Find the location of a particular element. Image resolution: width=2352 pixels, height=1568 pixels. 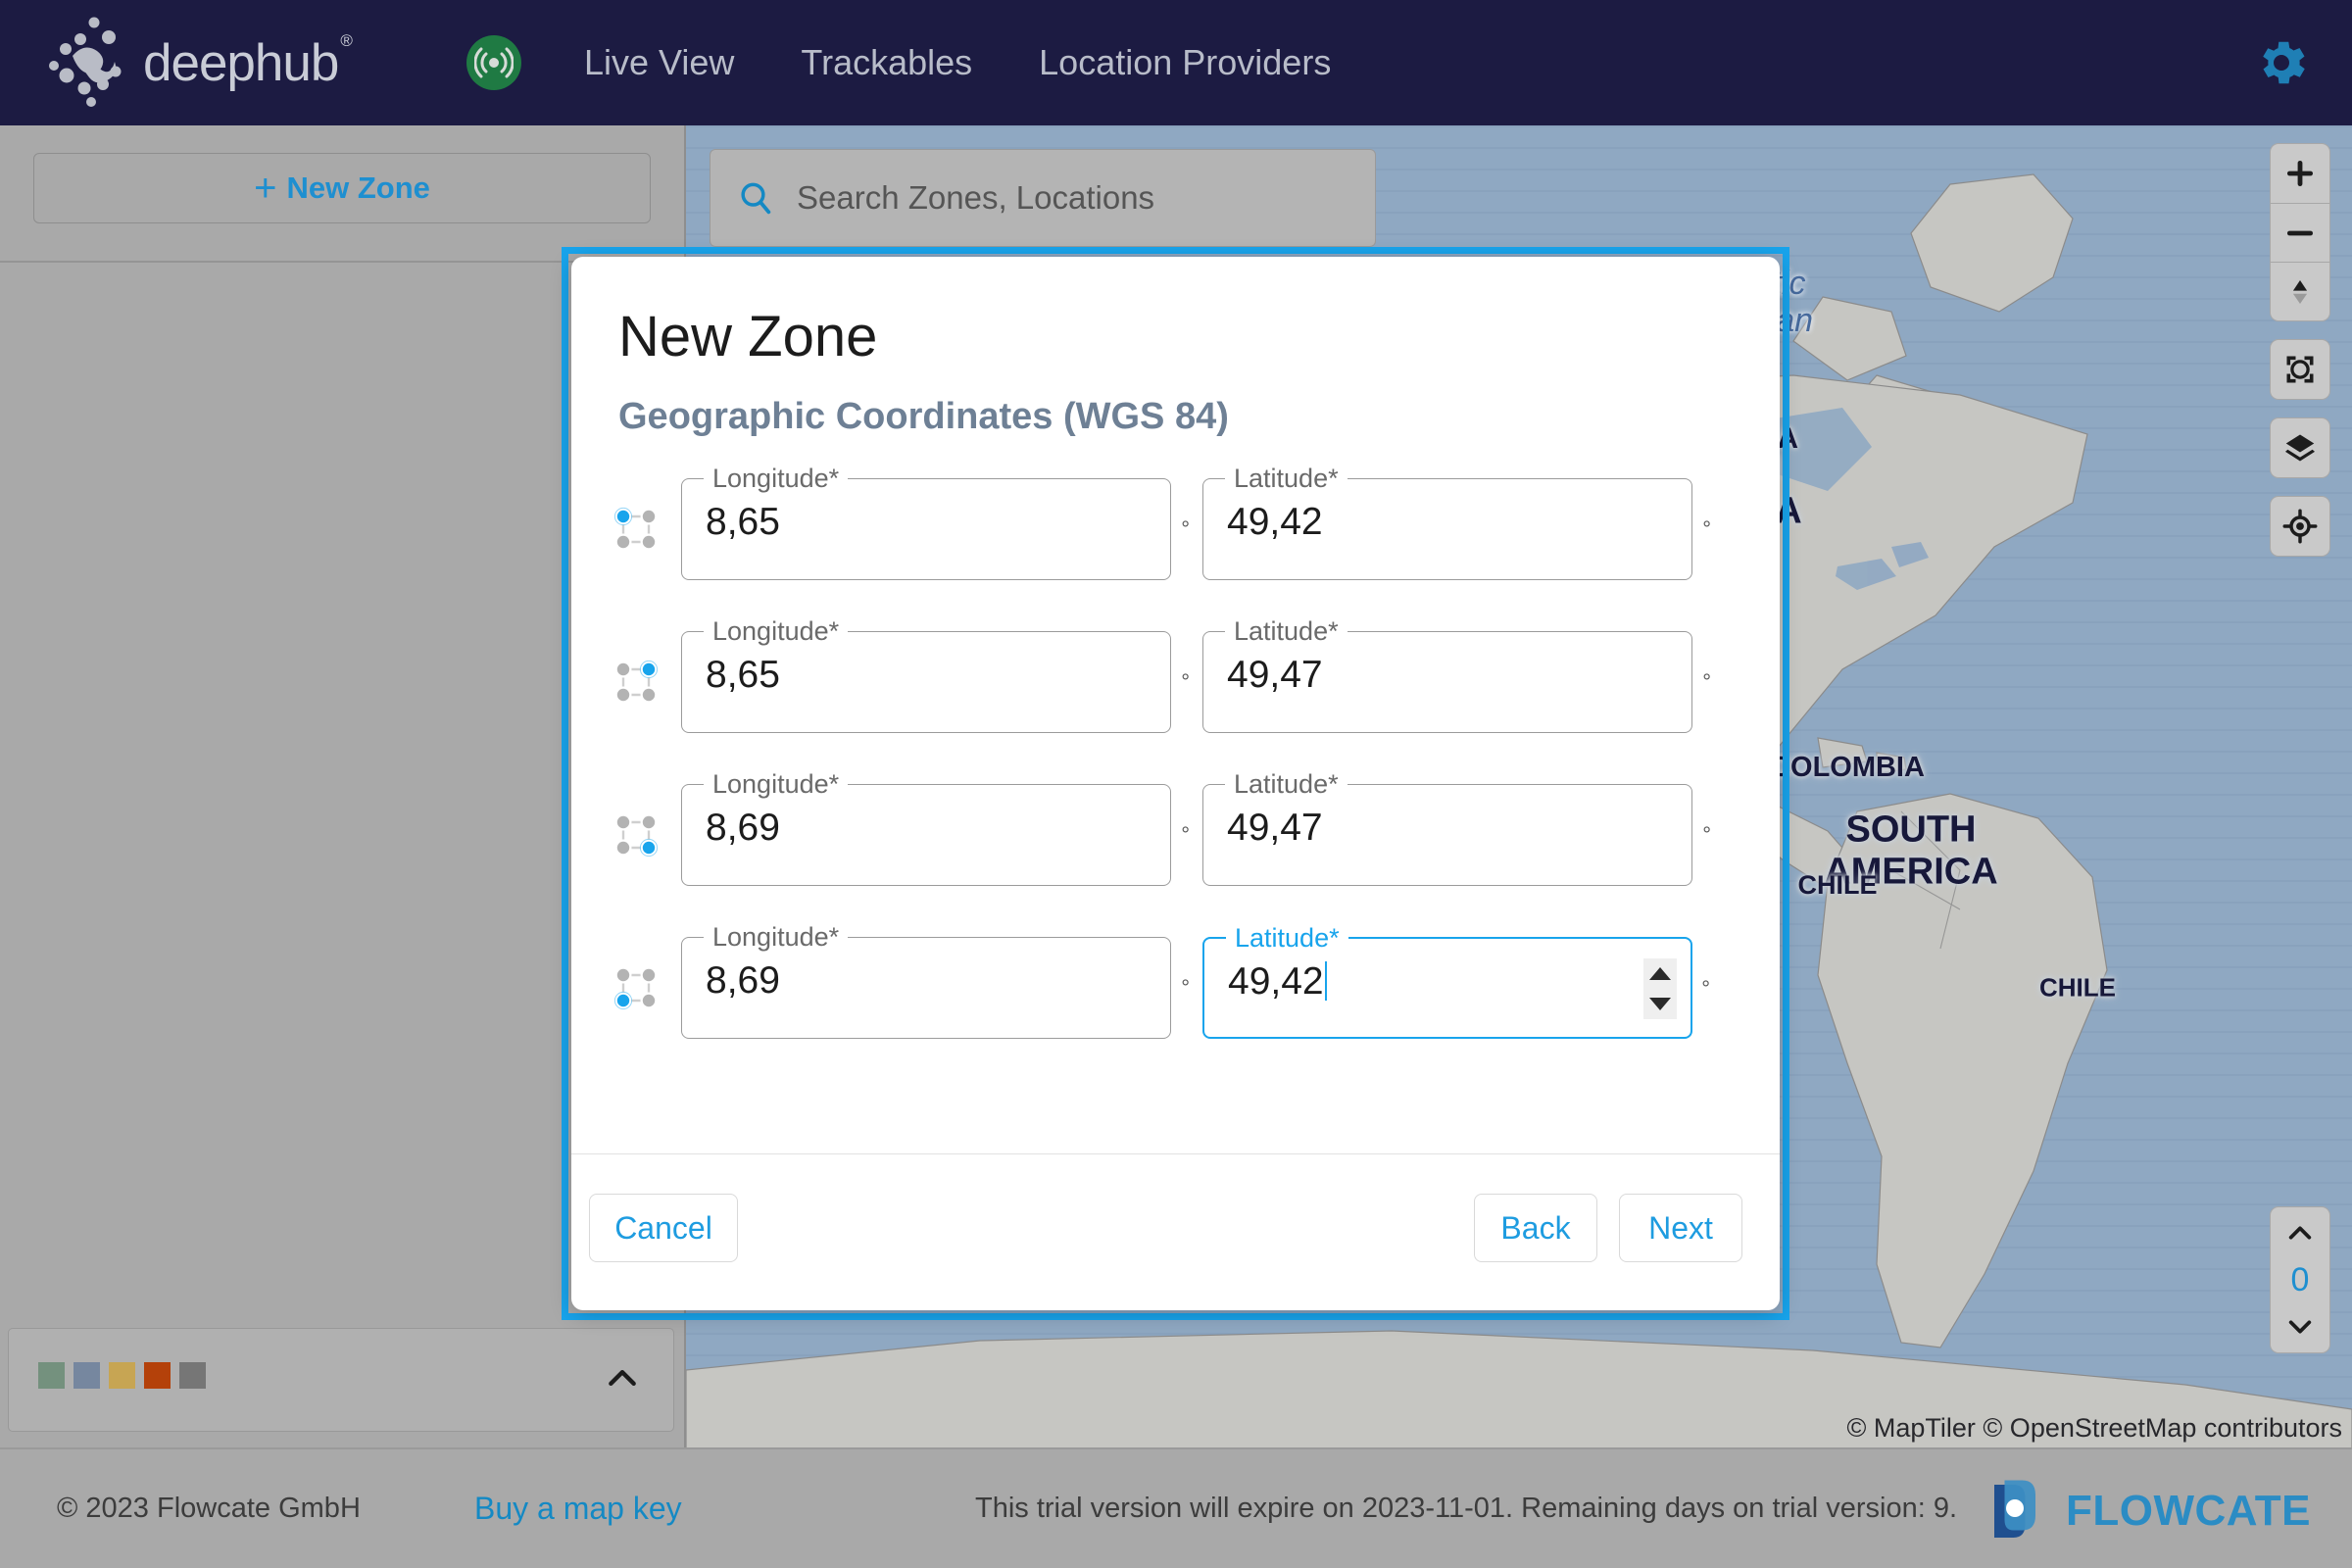

zone-legend-panel is located at coordinates (341, 1380).